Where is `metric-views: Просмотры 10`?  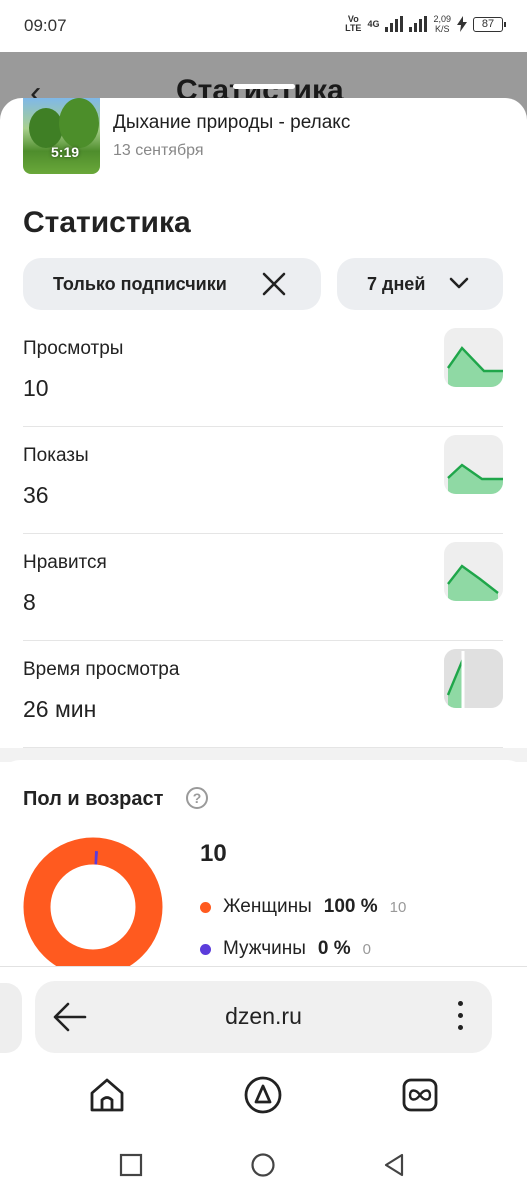 metric-views: Просмотры 10 is located at coordinates (263, 373).